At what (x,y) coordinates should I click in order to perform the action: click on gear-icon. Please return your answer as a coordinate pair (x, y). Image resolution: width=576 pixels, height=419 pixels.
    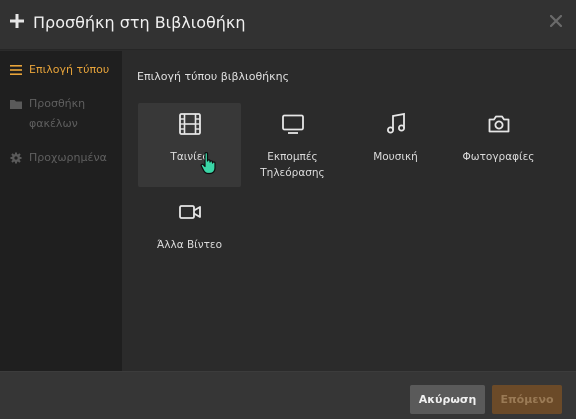
    Looking at the image, I should click on (16, 158).